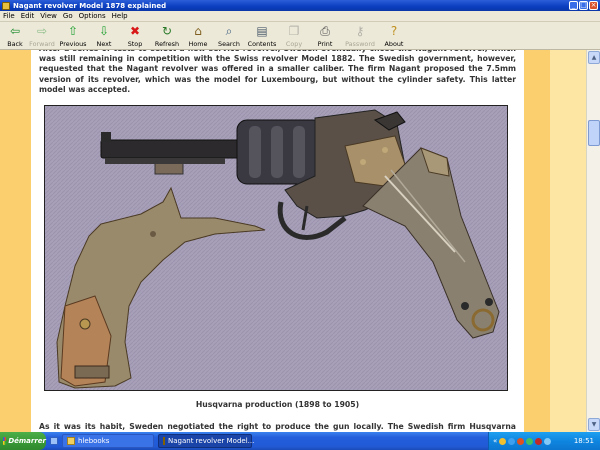  I want to click on toolbar-button-label: Password, so click(360, 44).